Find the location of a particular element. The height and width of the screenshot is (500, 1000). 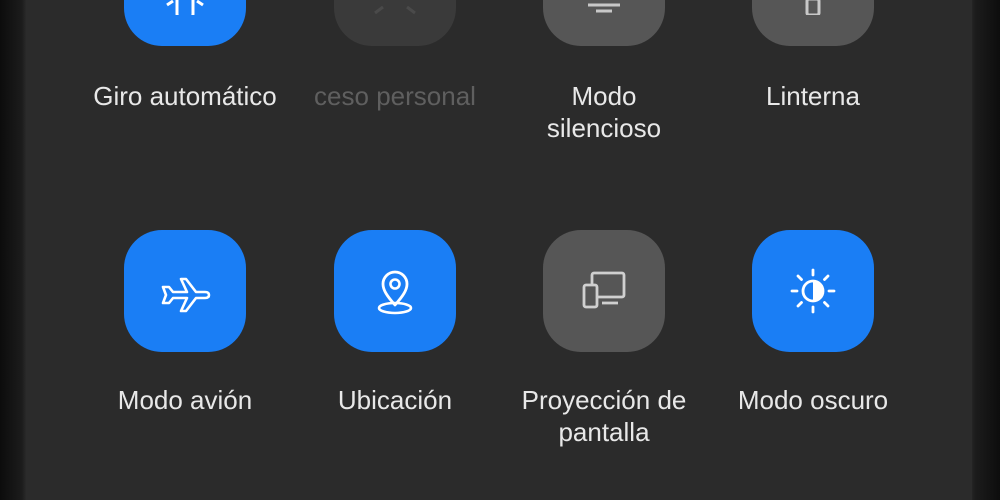

dark-mode-button is located at coordinates (813, 291).